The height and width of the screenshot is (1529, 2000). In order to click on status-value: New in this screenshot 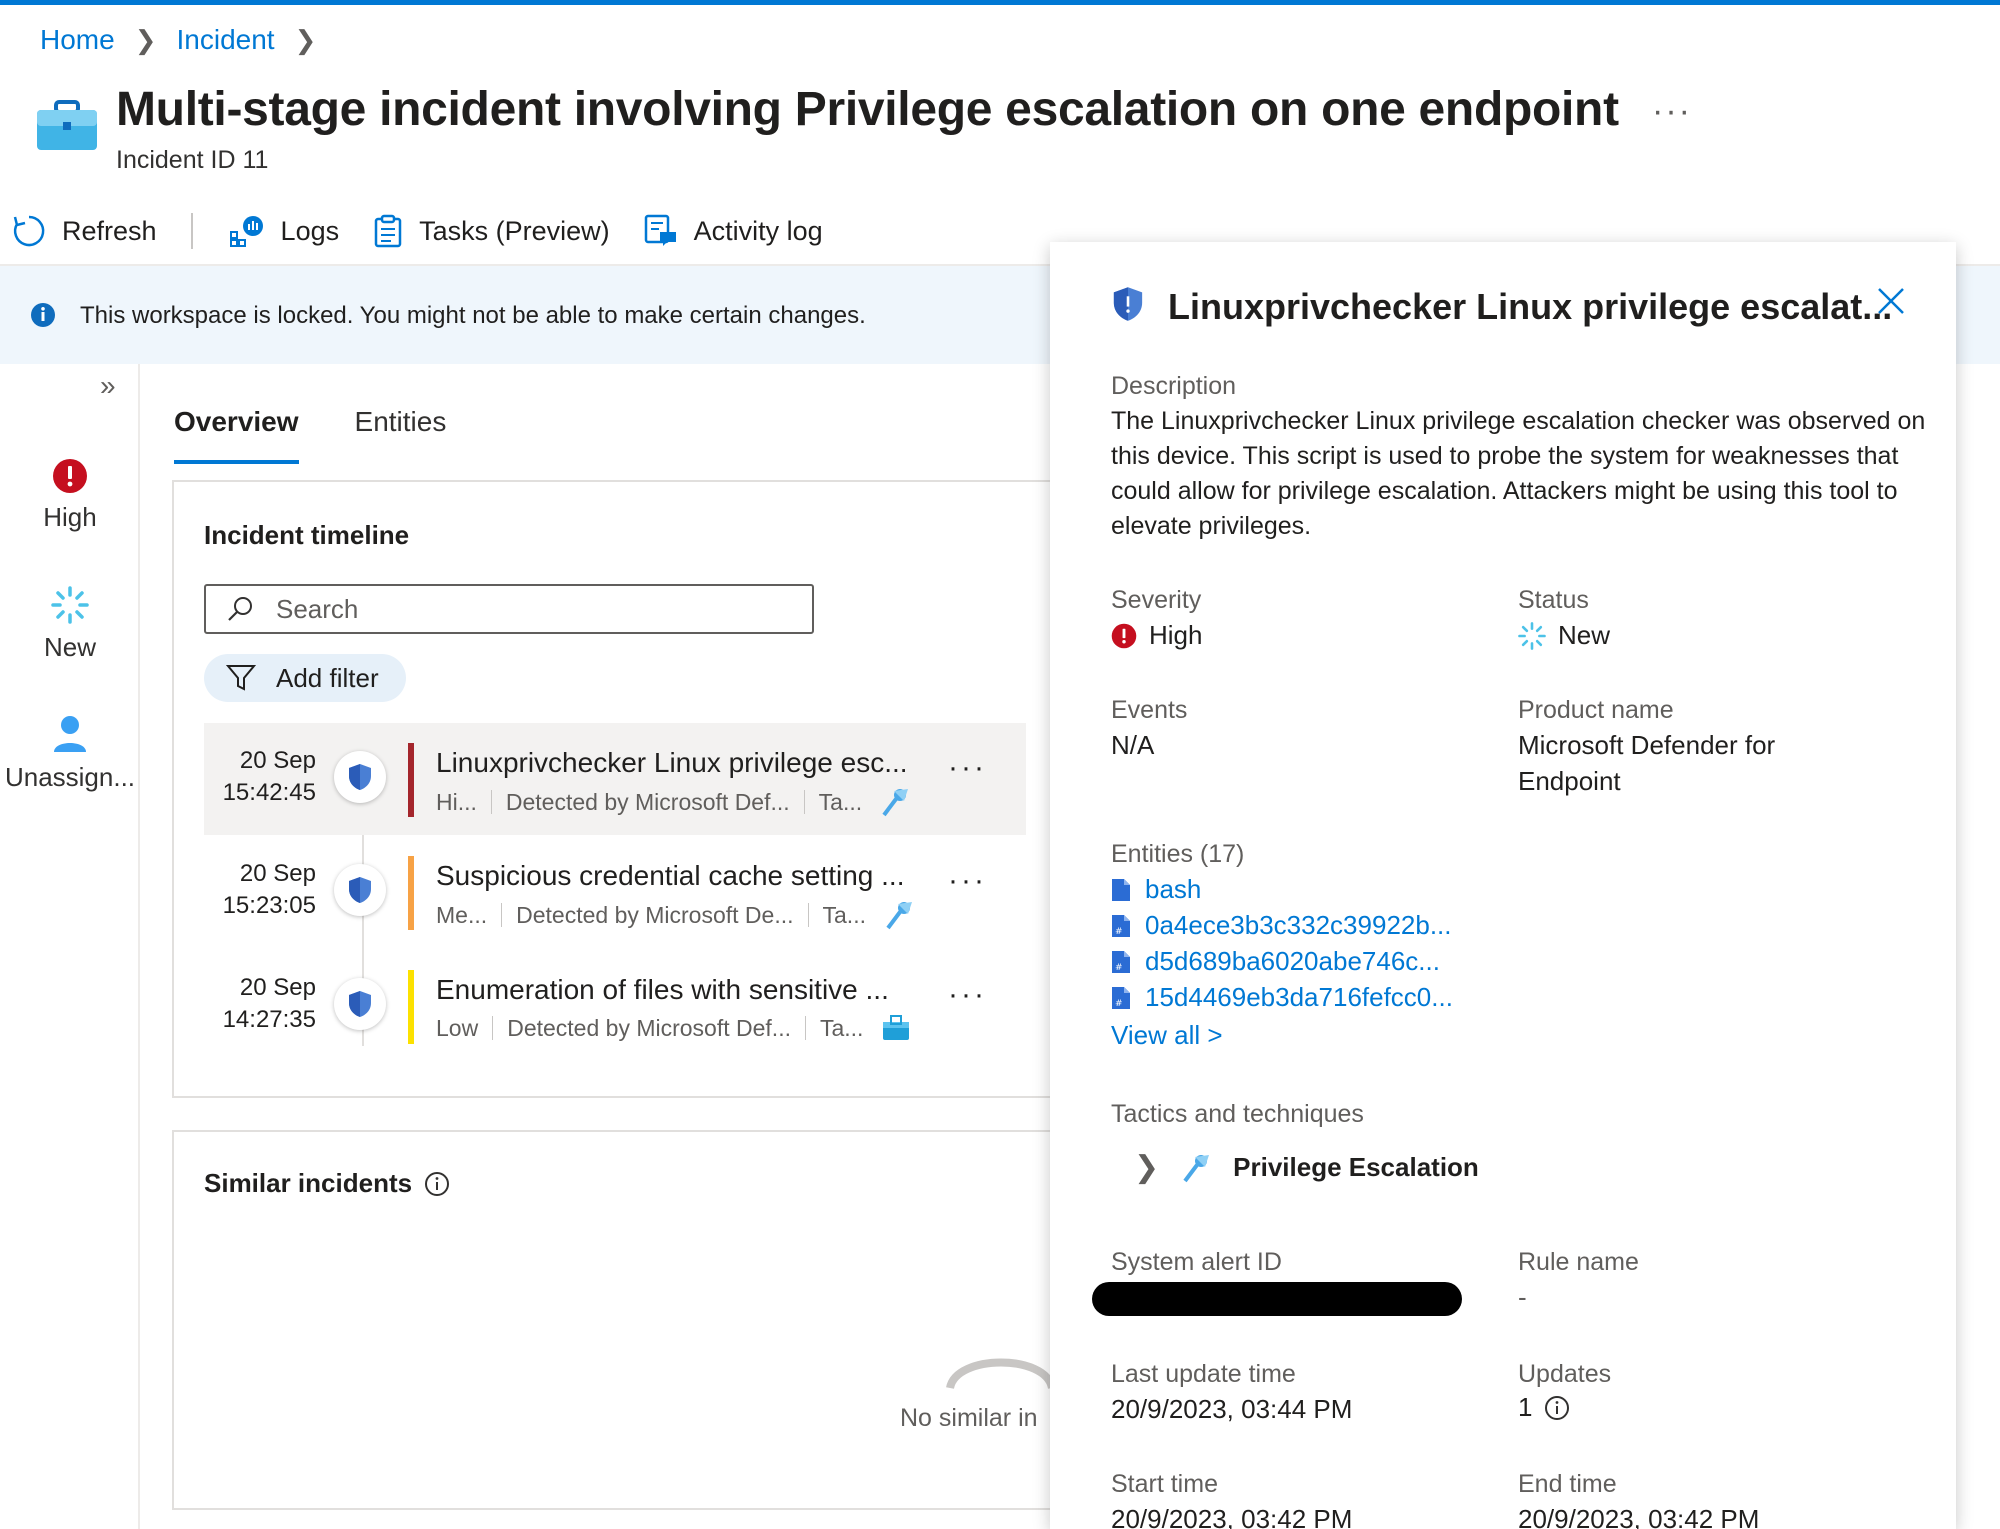, I will do `click(1564, 635)`.